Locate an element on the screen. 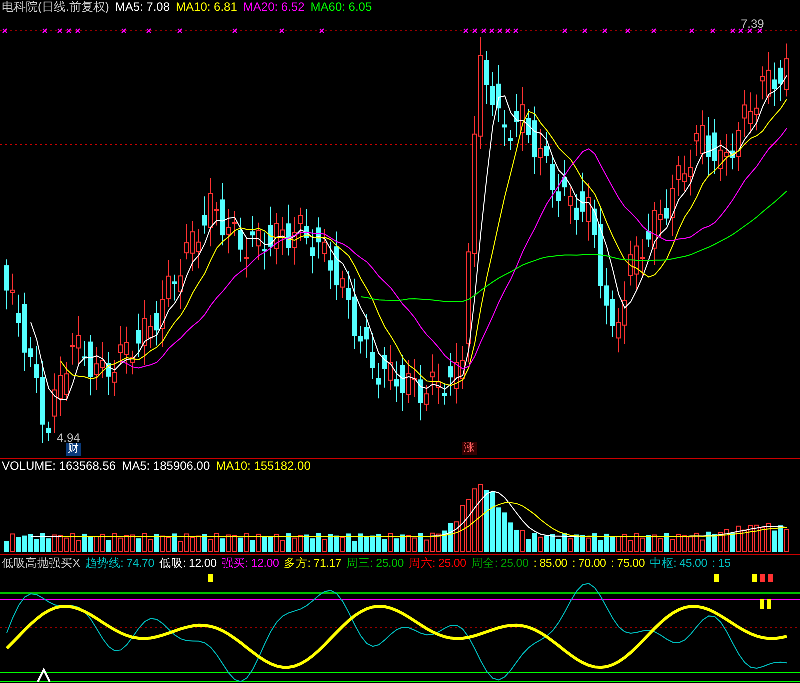  legend-value: 趋势线: 74.70 is located at coordinates (119, 564).